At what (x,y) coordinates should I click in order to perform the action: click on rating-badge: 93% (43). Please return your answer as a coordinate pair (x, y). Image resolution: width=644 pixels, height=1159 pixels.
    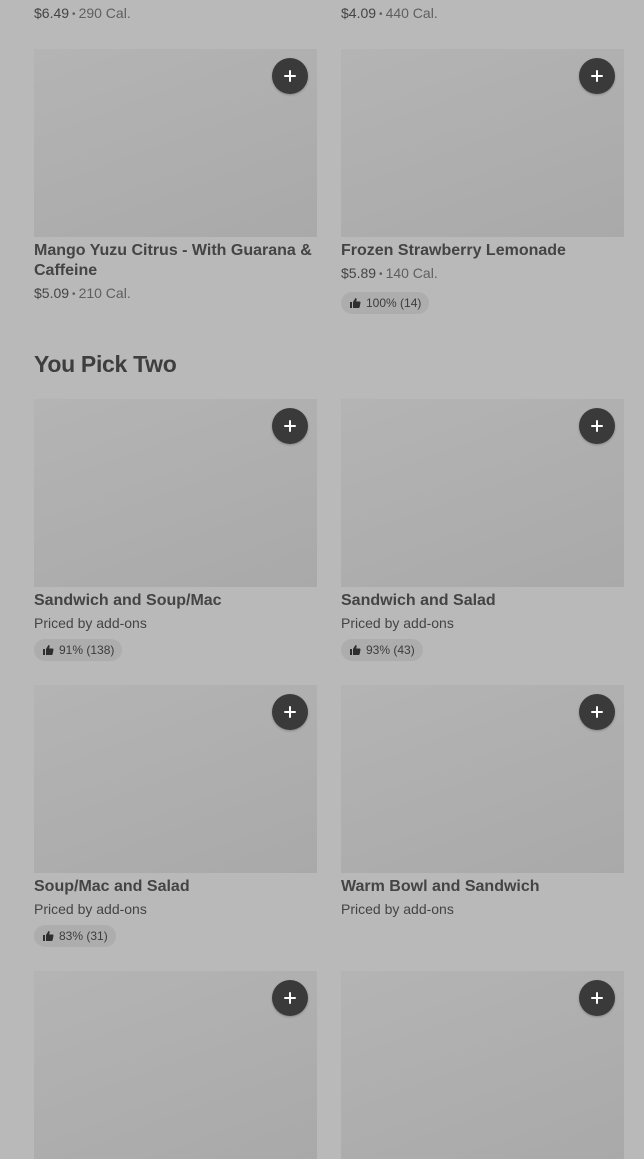
    Looking at the image, I should click on (382, 650).